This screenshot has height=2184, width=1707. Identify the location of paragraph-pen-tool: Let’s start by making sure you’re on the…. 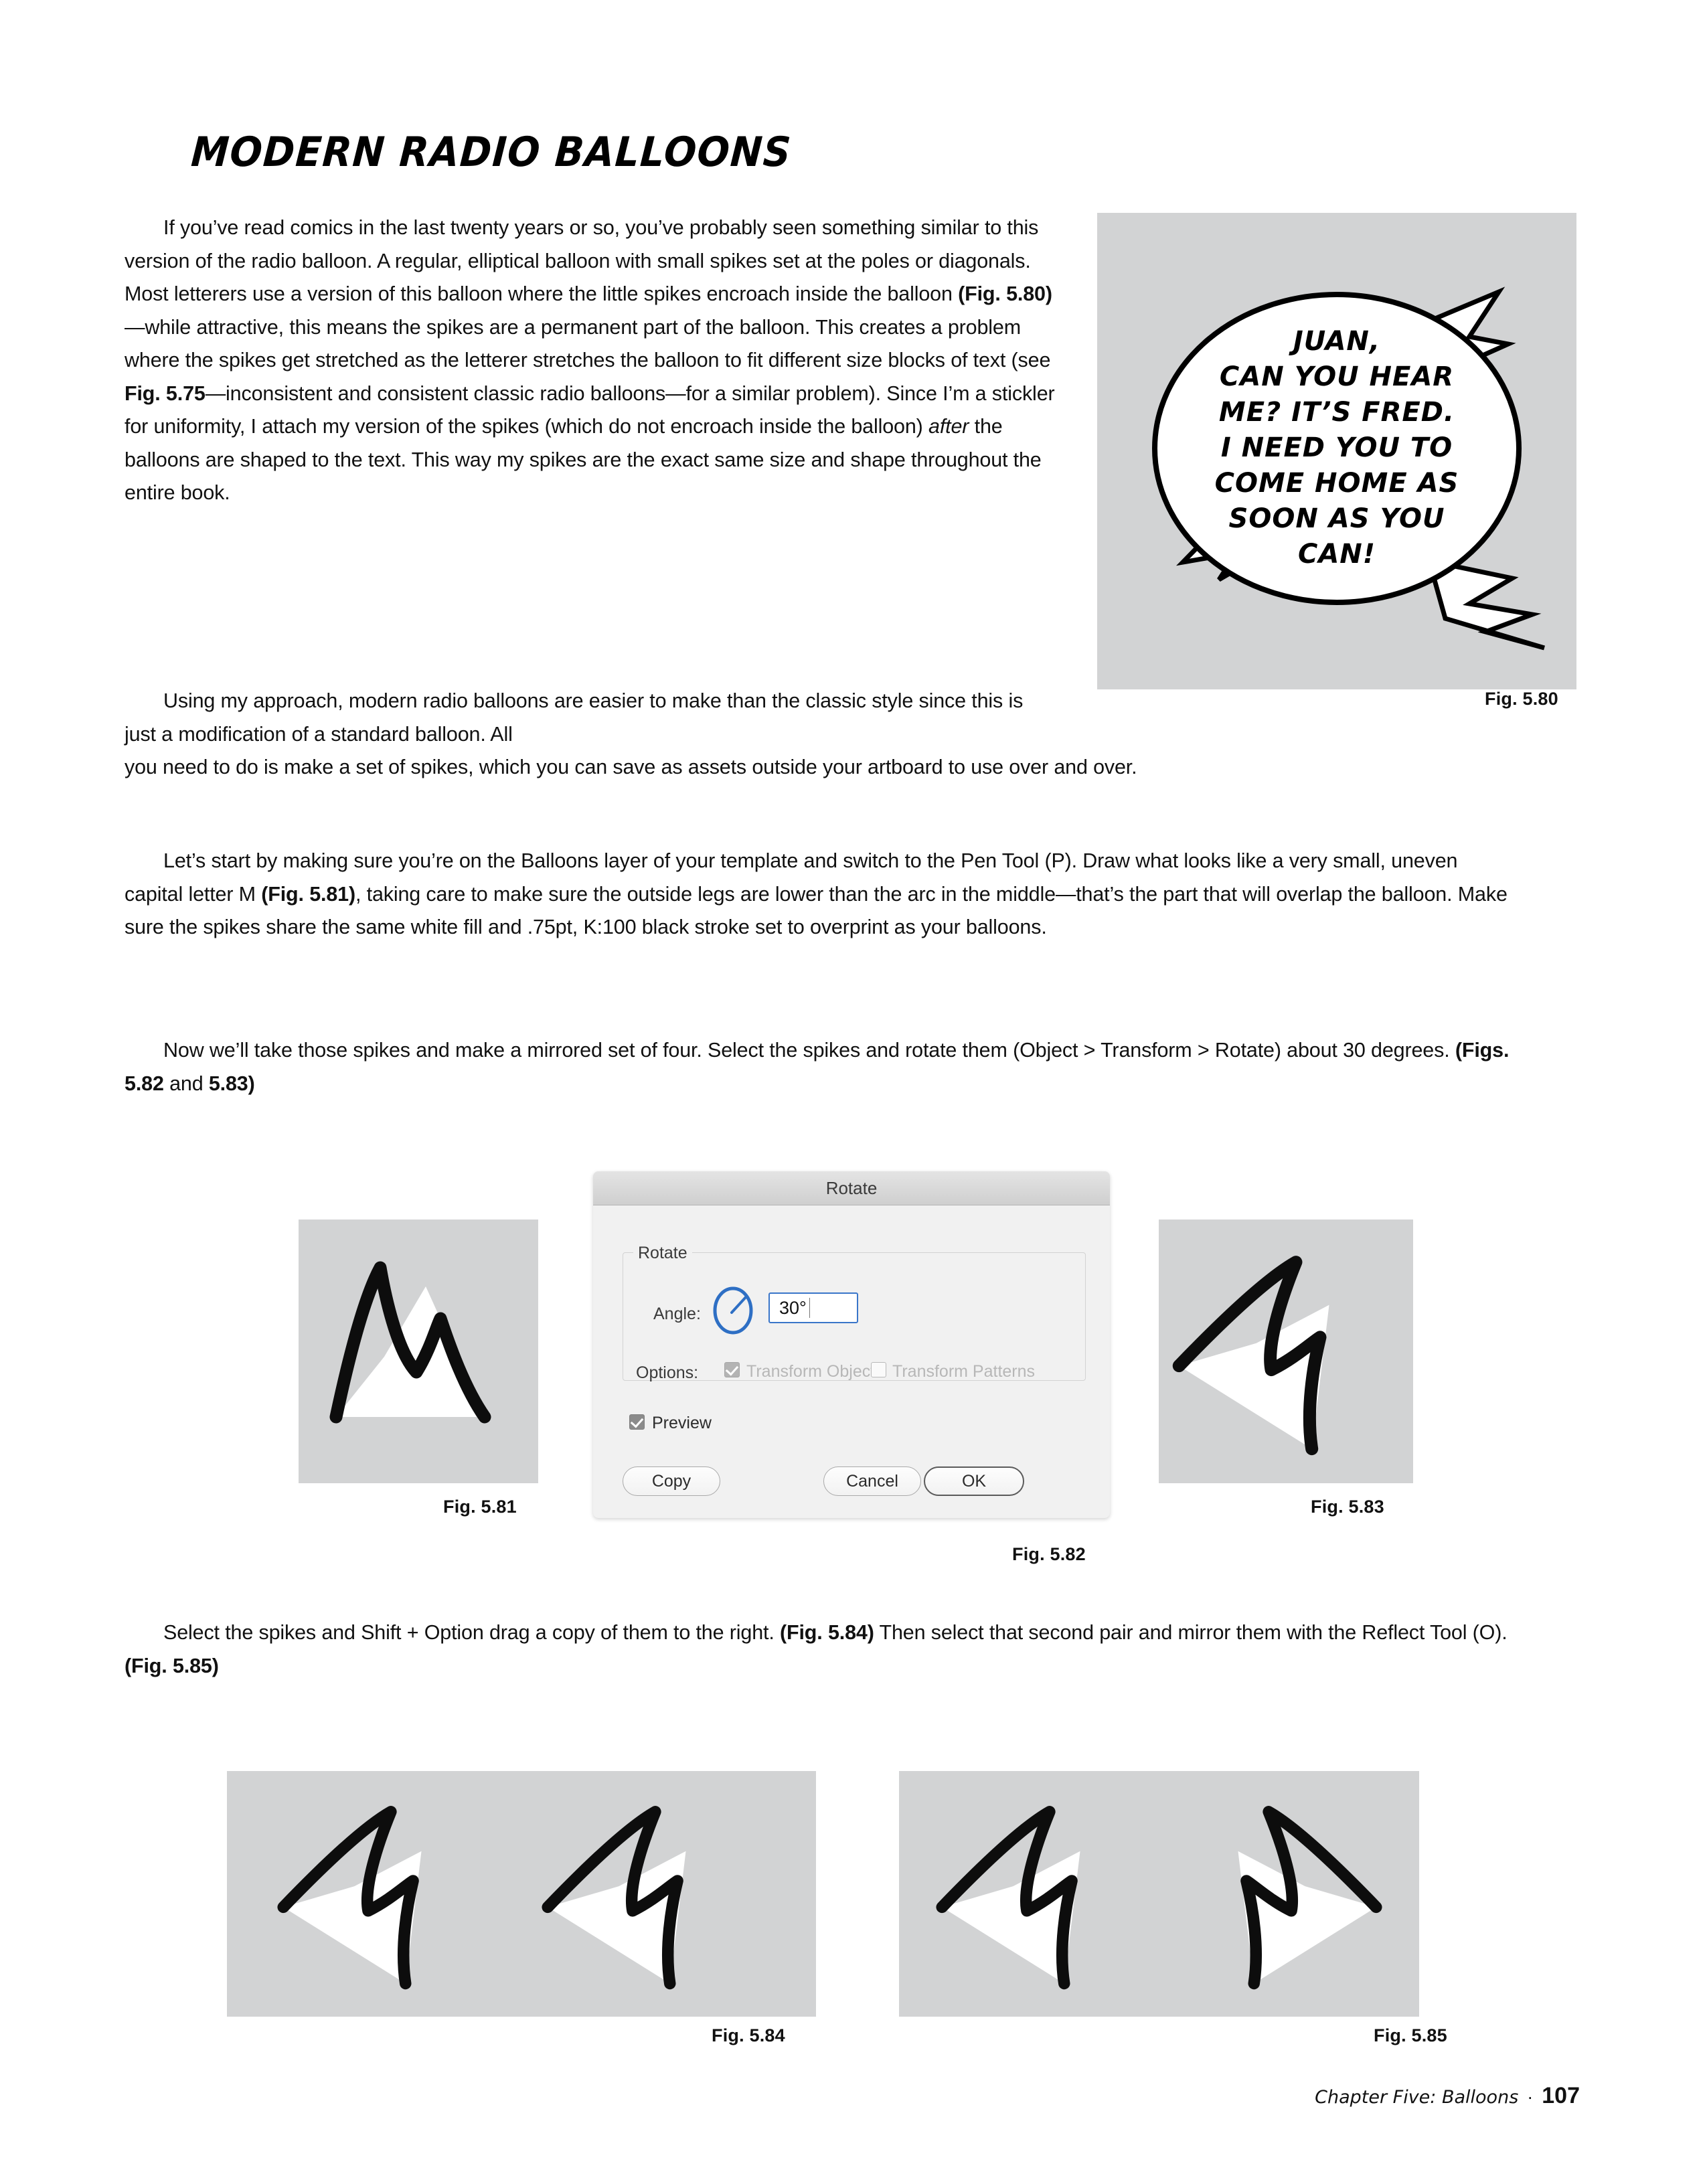
(817, 894).